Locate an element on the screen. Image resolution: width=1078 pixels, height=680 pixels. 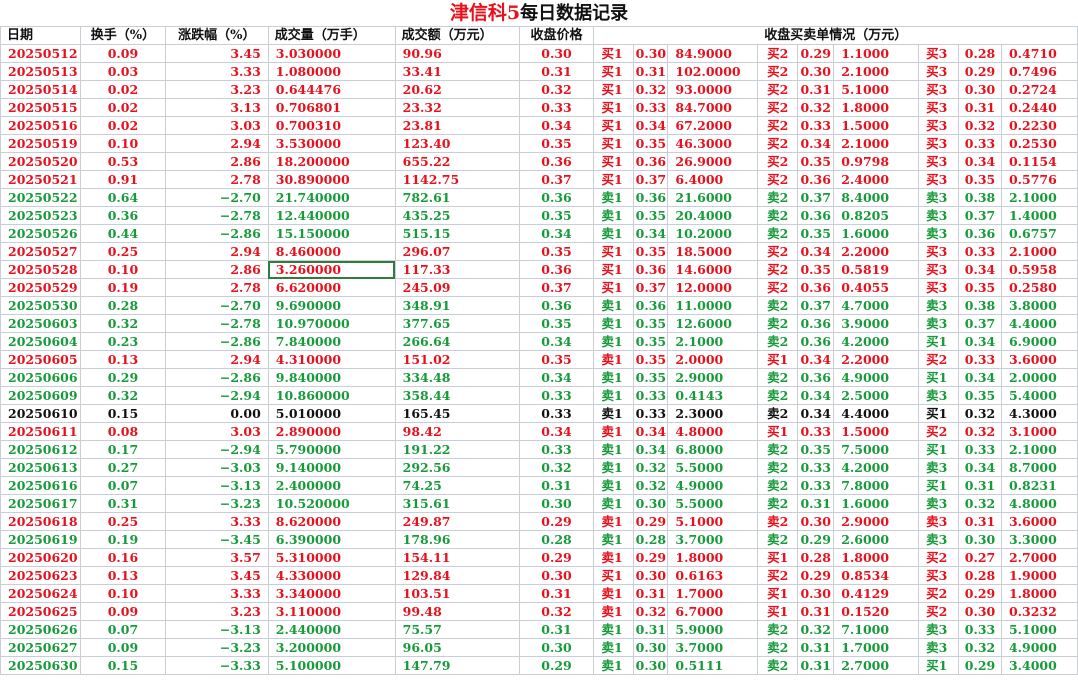
header-turnover: 换手（%） is located at coordinates (122, 35).